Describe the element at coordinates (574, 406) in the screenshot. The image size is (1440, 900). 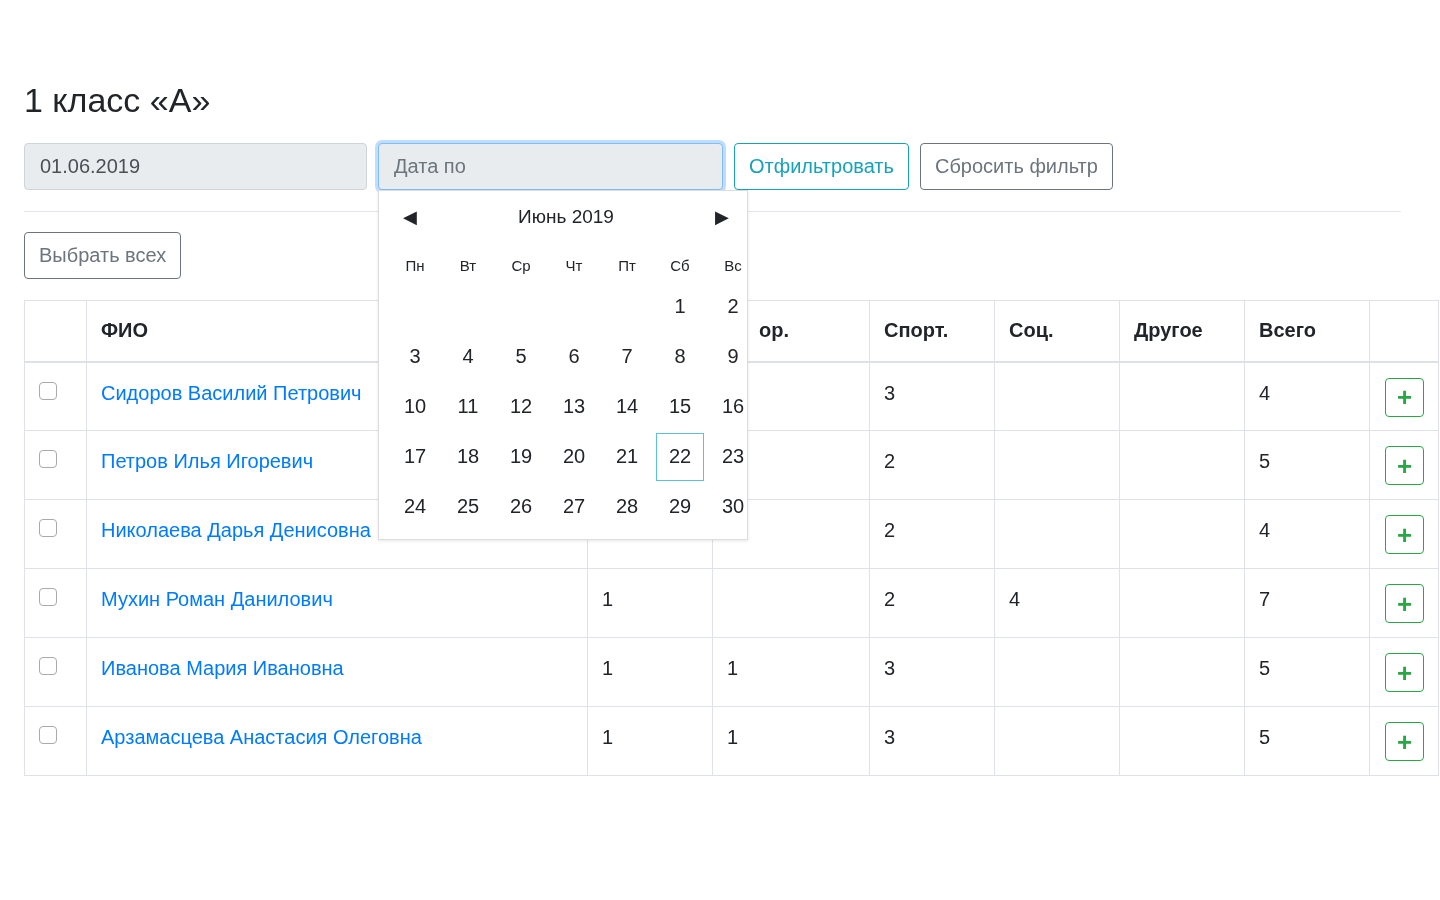
I see `calendar-day: 13` at that location.